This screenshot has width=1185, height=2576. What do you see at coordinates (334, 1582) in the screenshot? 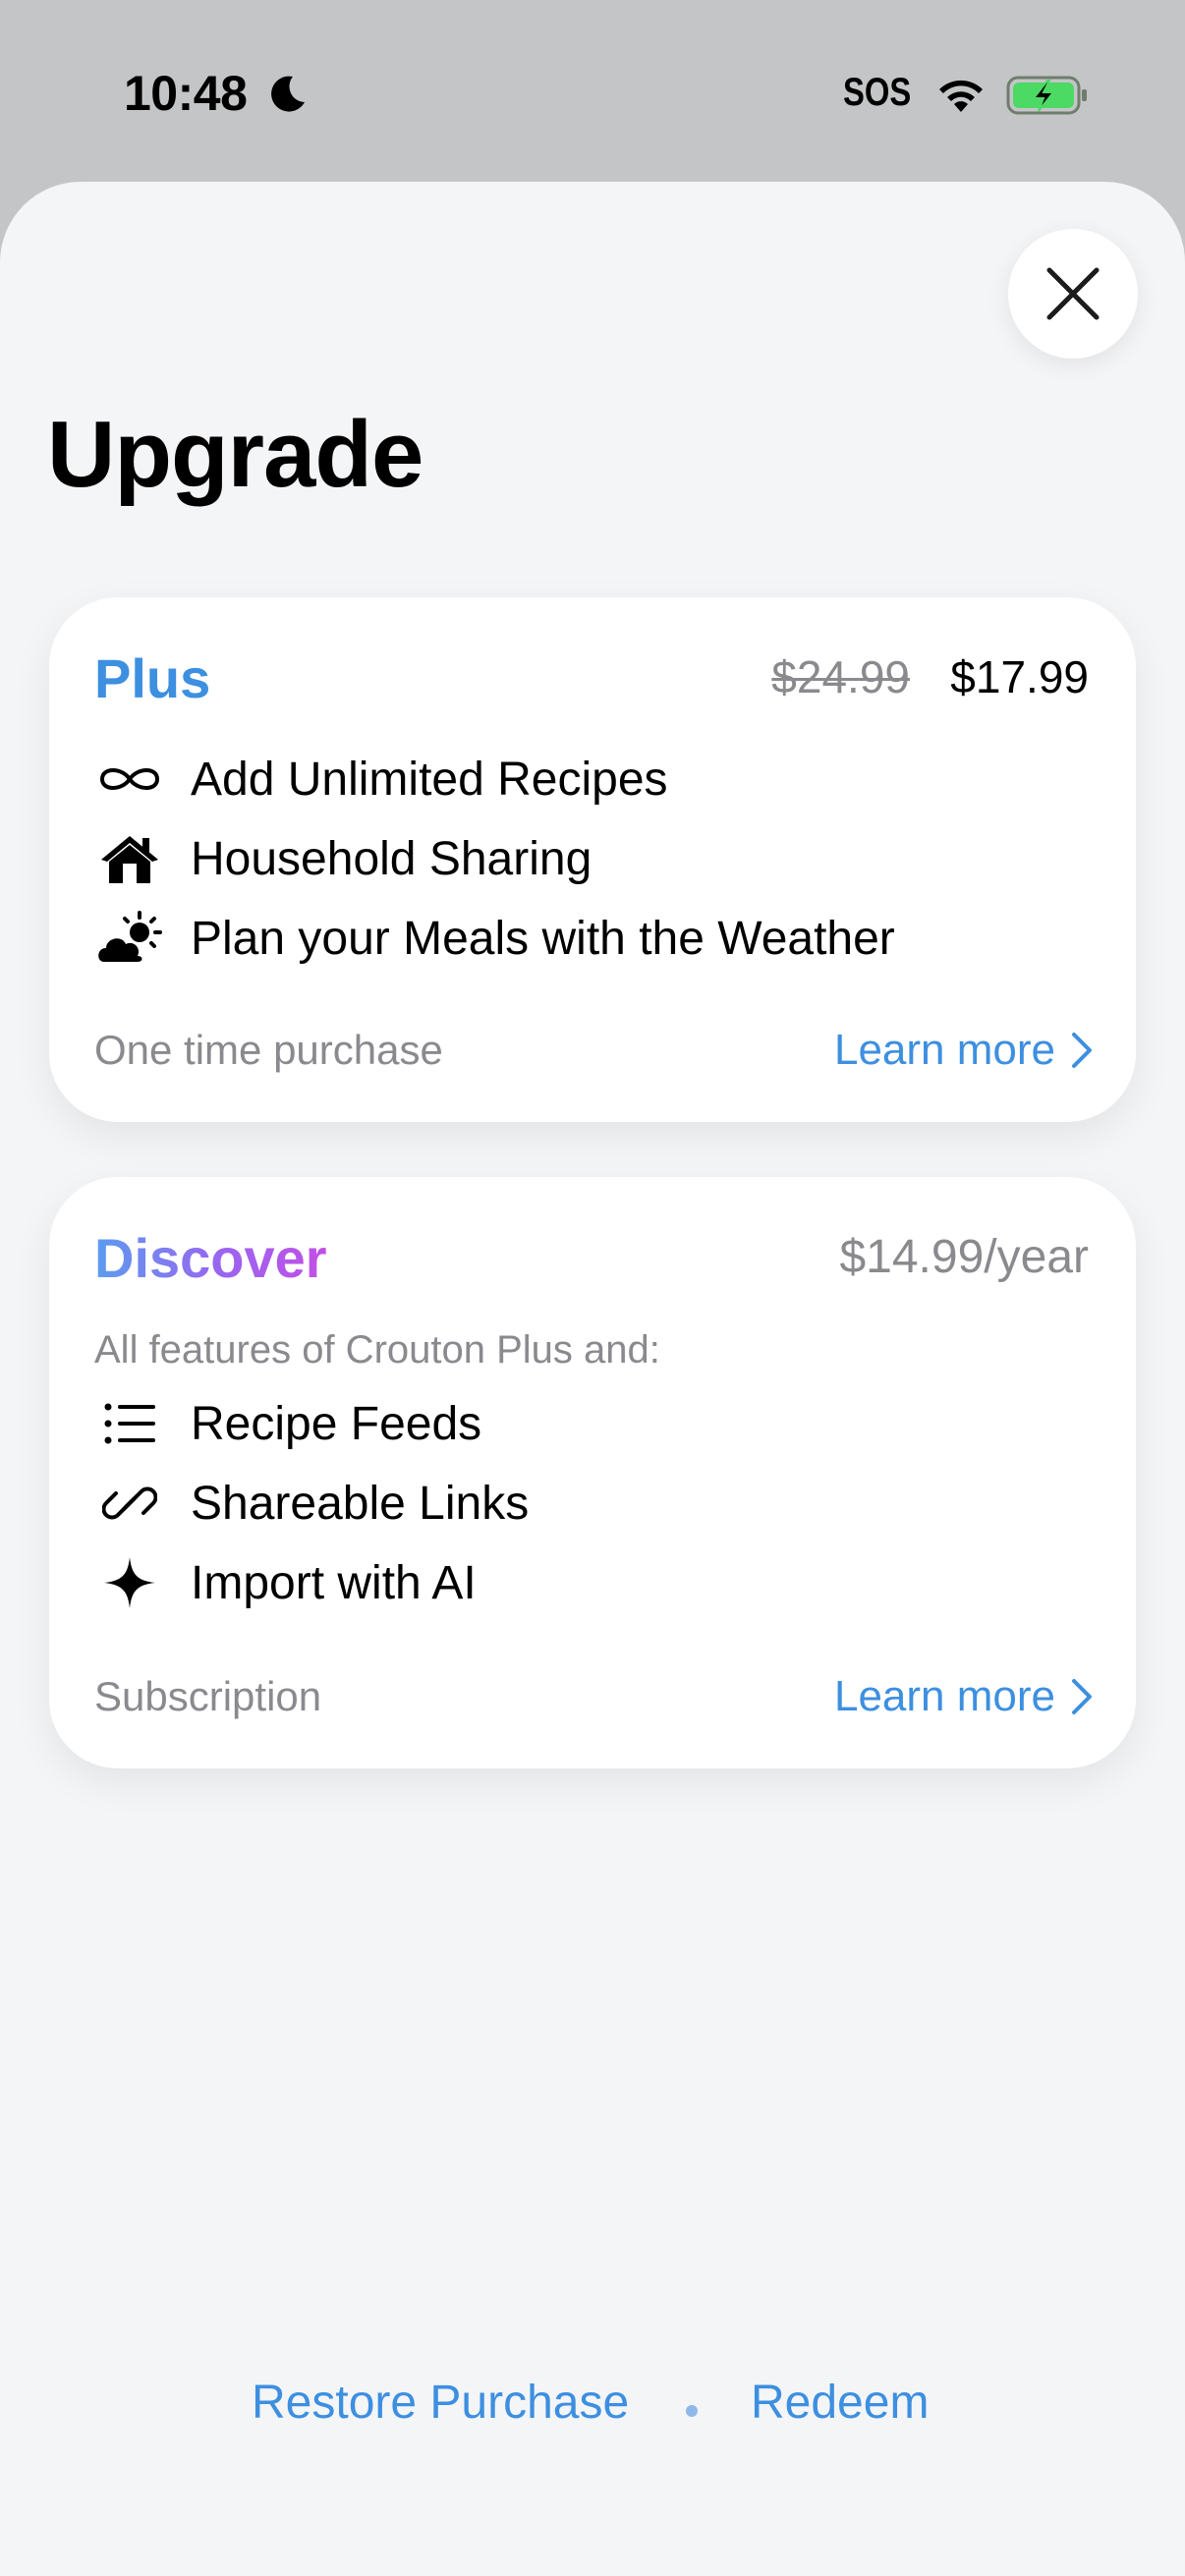
I see `feature-label: Import with AI` at bounding box center [334, 1582].